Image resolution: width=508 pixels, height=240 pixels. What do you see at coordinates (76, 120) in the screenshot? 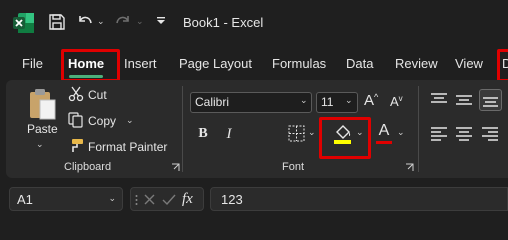
I see `copy-icon` at bounding box center [76, 120].